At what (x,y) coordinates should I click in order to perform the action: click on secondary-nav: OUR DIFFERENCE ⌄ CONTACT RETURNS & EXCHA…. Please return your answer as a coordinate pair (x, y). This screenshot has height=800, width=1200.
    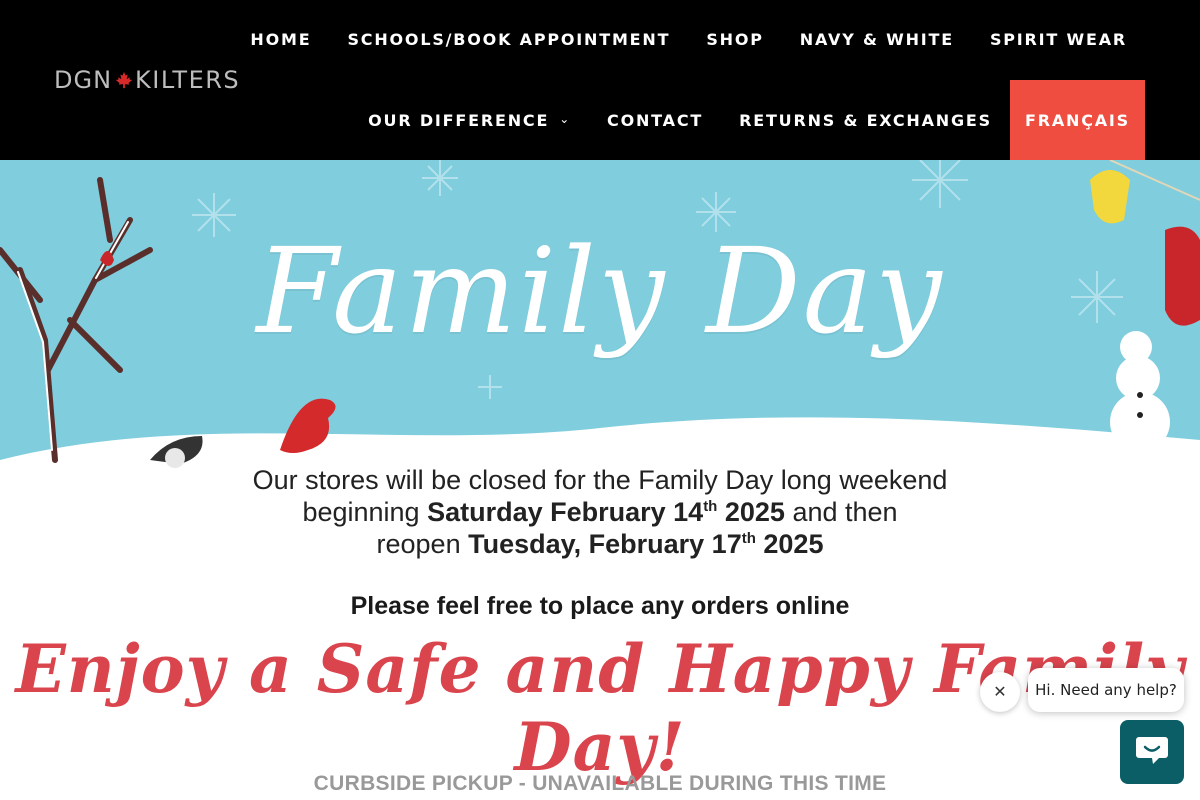
    Looking at the image, I should click on (747, 120).